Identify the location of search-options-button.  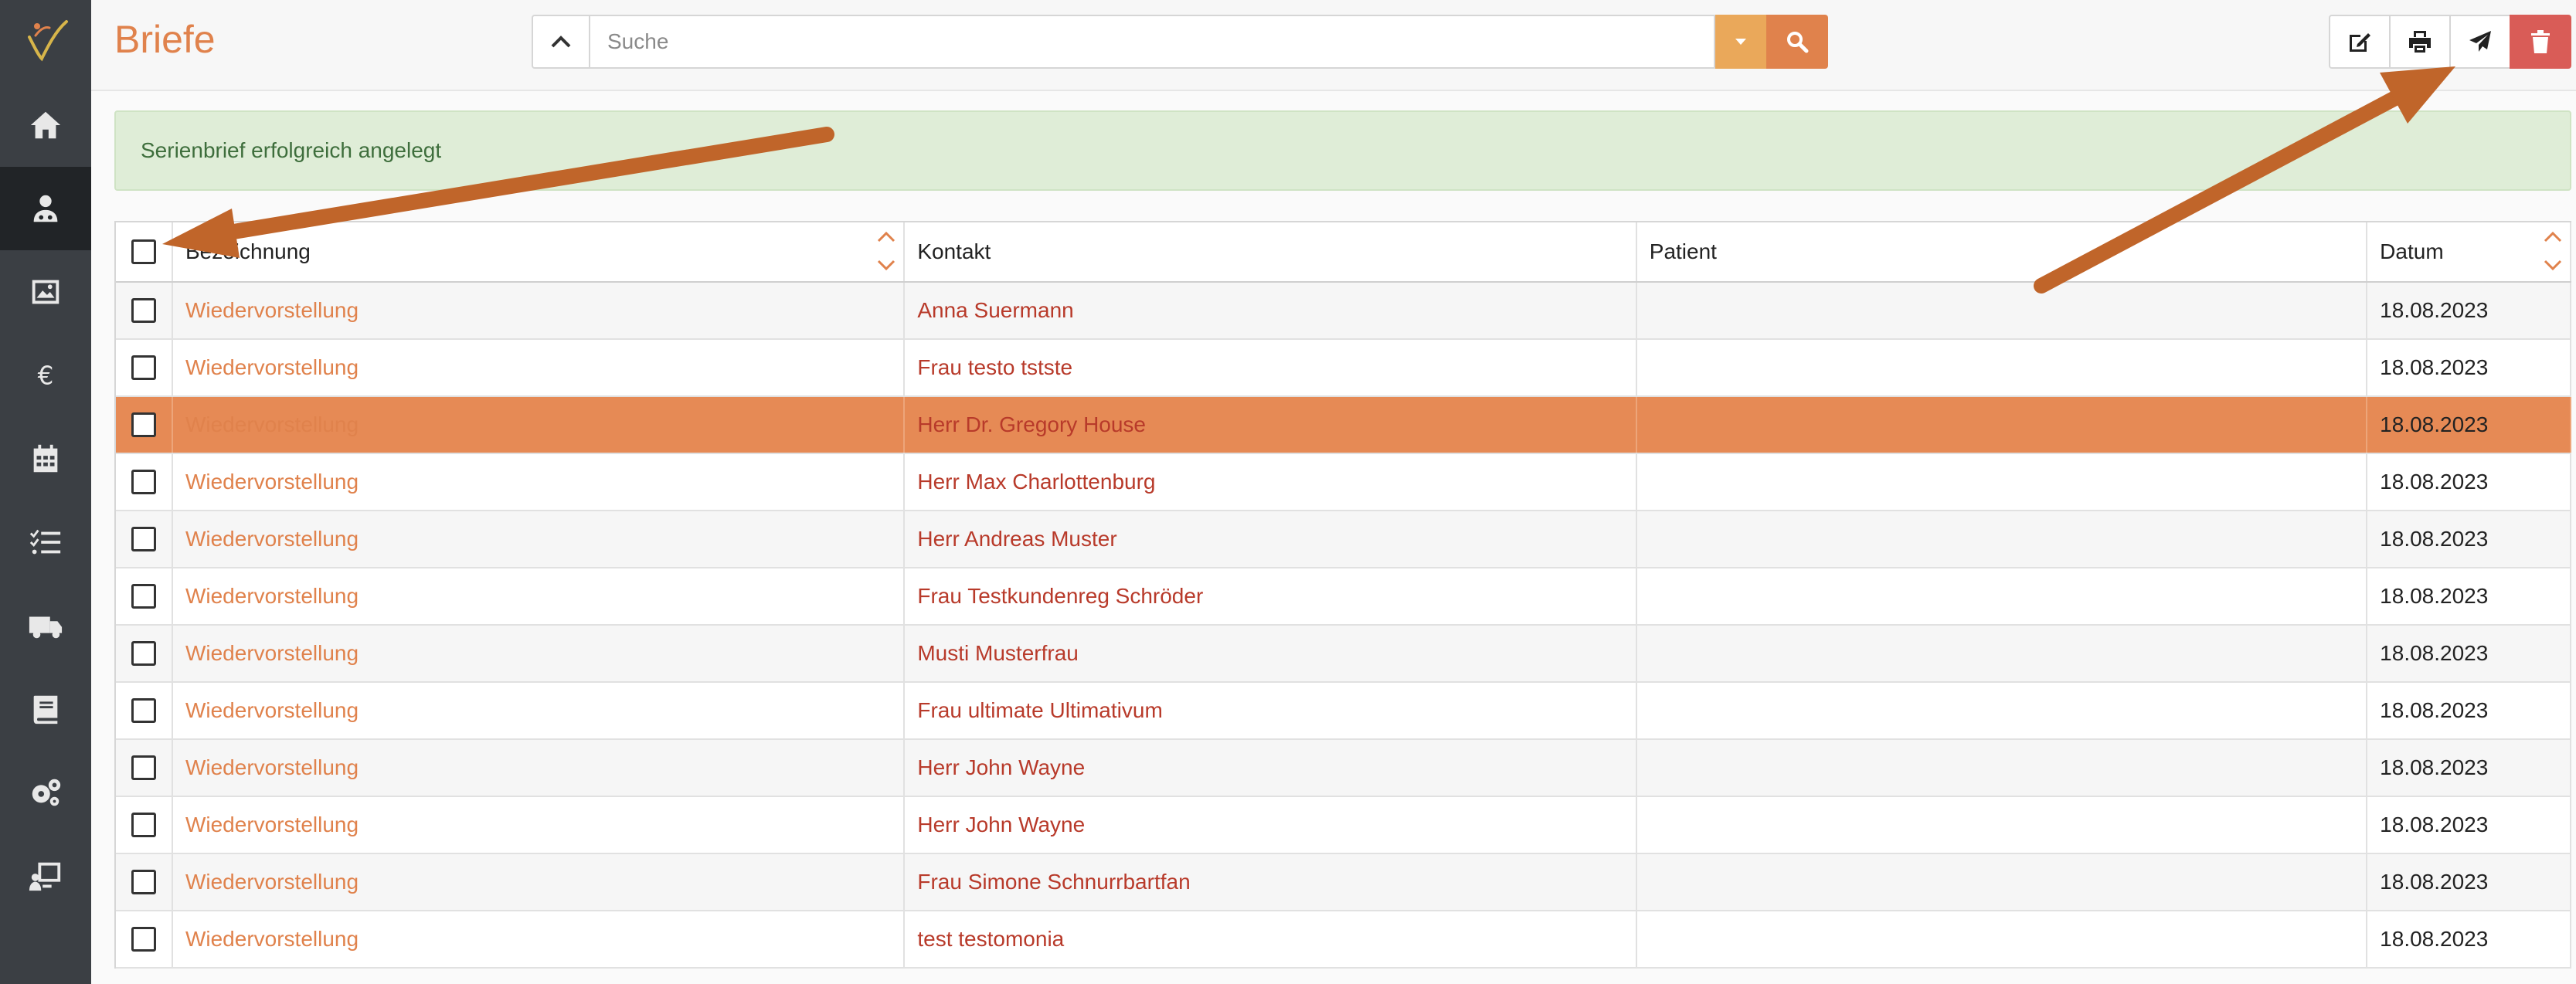
(1740, 42).